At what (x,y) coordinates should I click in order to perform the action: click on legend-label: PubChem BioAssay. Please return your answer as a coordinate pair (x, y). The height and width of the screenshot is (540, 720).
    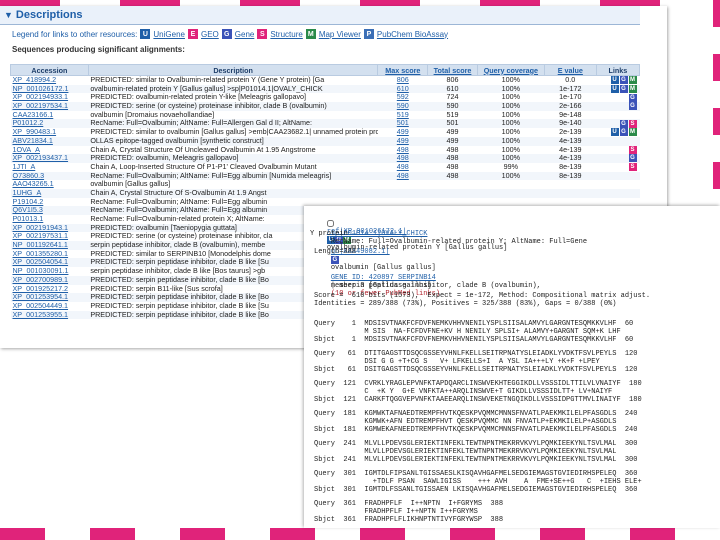
    Looking at the image, I should click on (412, 34).